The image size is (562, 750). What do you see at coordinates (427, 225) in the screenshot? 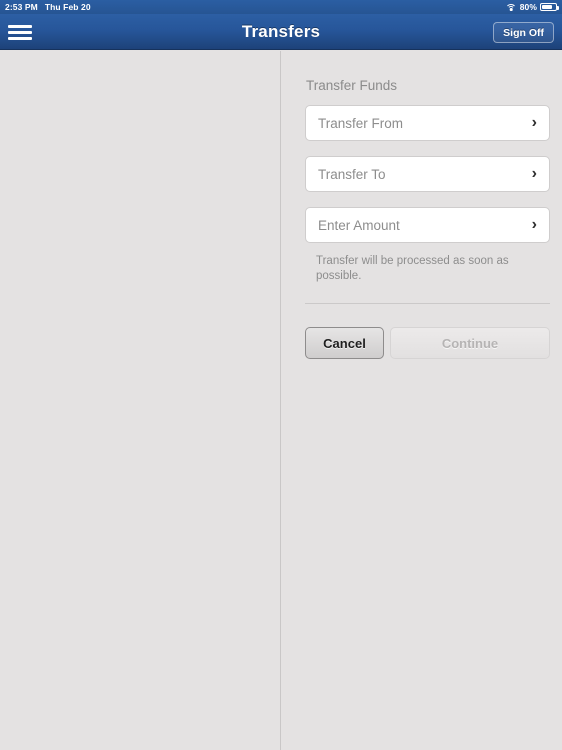
I see `enter-amount-field: Enter Amount ›` at bounding box center [427, 225].